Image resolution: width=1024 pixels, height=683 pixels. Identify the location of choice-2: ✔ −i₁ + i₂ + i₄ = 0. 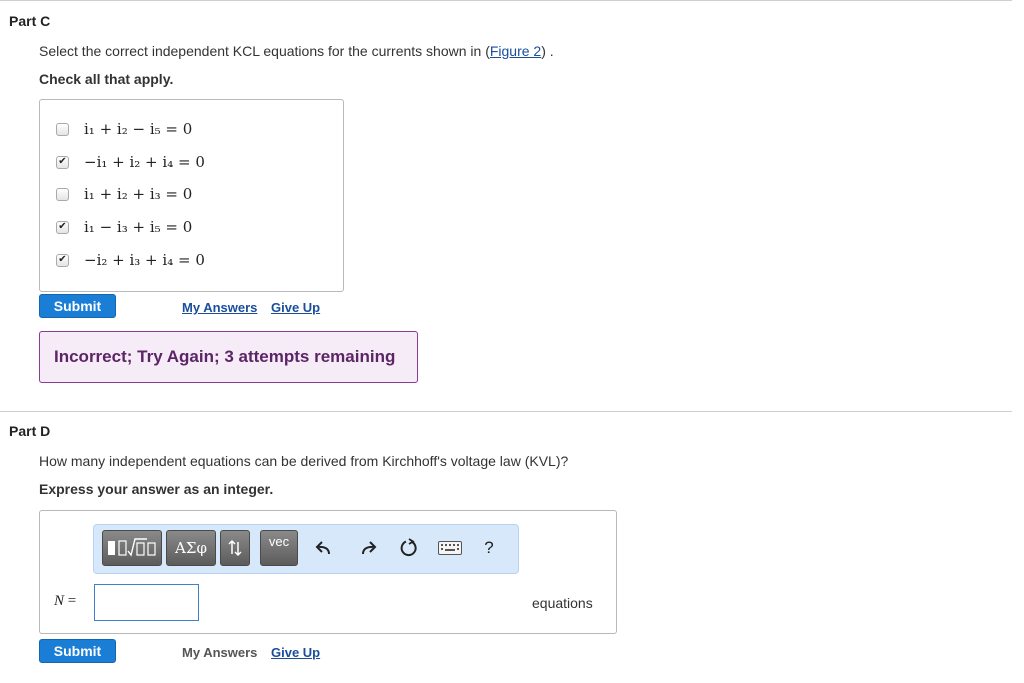
(130, 162).